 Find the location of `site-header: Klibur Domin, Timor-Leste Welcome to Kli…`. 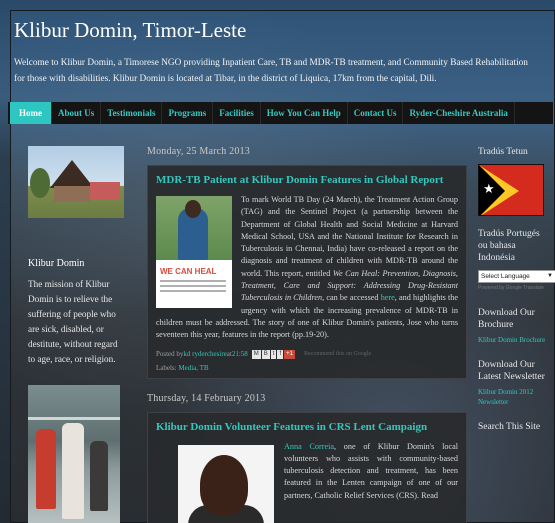

site-header: Klibur Domin, Timor-Leste Welcome to Kli… is located at coordinates (276, 52).